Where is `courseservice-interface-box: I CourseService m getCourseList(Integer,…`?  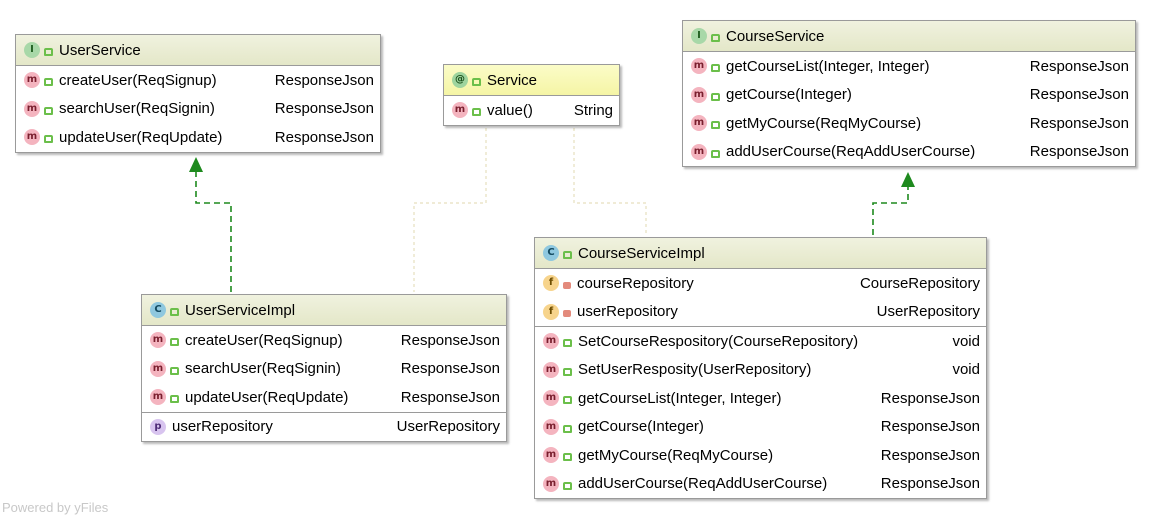
courseservice-interface-box: I CourseService m getCourseList(Integer,… is located at coordinates (909, 93).